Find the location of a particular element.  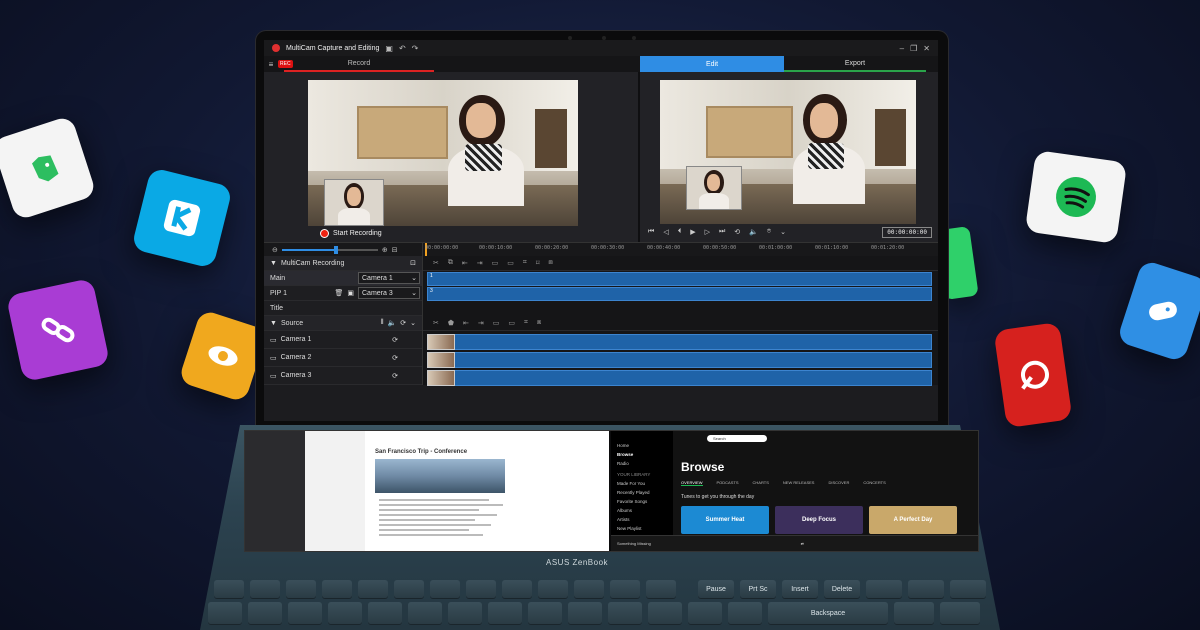

redo-icon: ↷ is located at coordinates (415, 48).